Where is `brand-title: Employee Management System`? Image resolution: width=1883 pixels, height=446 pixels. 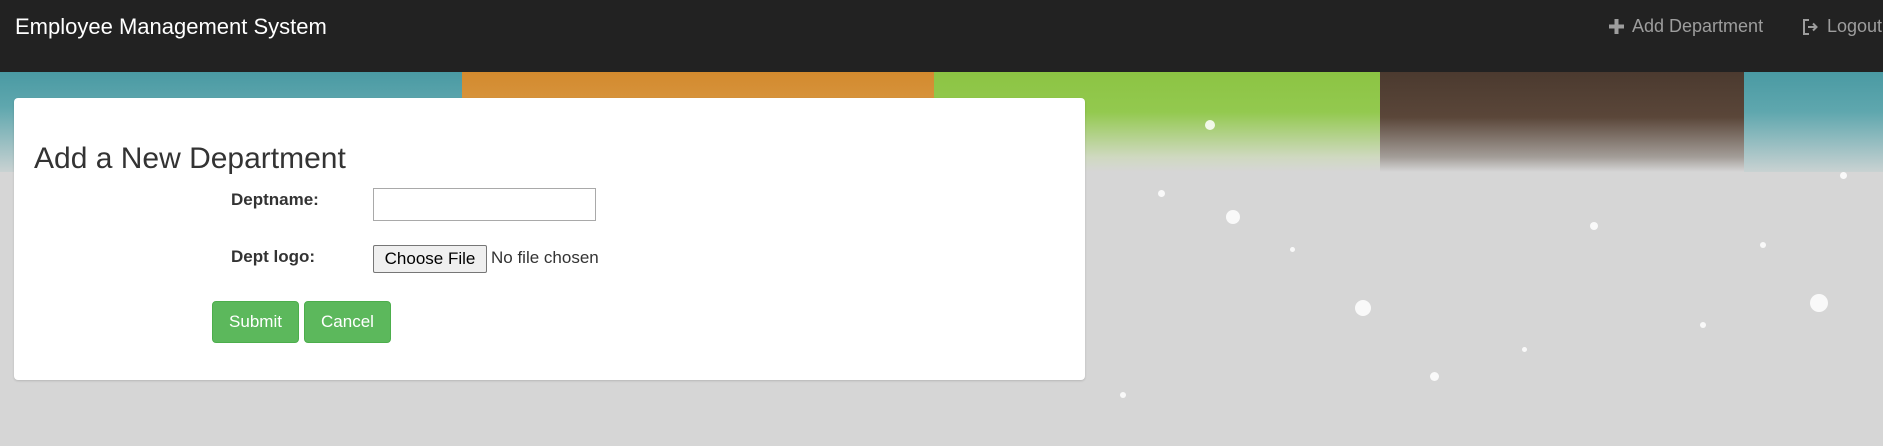 brand-title: Employee Management System is located at coordinates (171, 27).